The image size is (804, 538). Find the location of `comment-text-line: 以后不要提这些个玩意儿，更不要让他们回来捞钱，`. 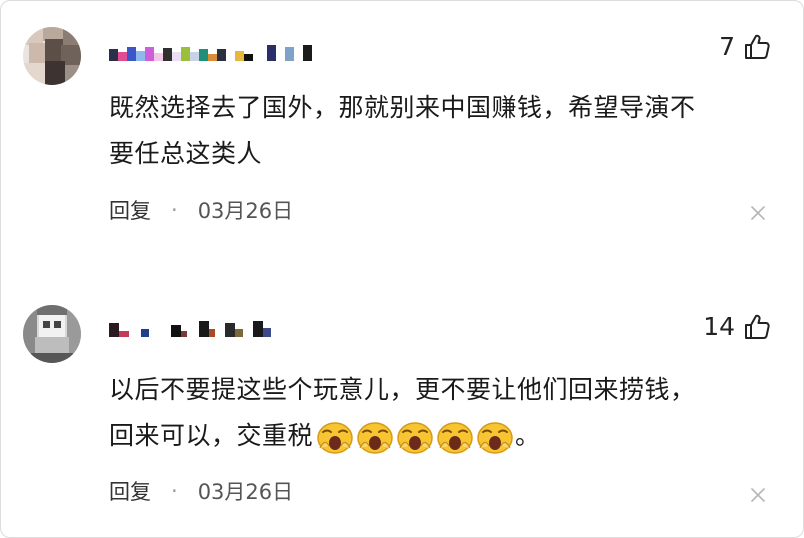

comment-text-line: 以后不要提这些个玩意儿，更不要让他们回来捞钱， is located at coordinates (402, 389).